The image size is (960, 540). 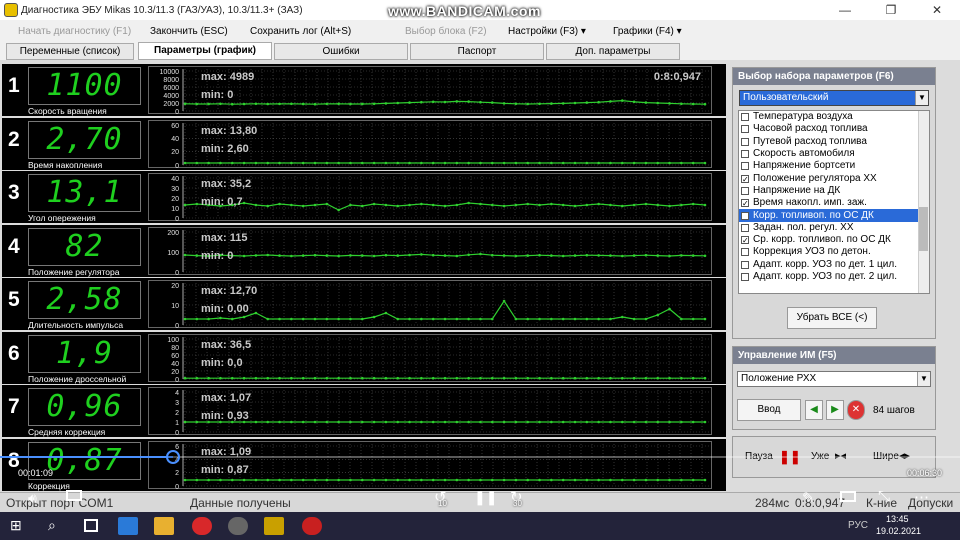 I want to click on param-checklist-item: Часовой расход топлива, so click(x=834, y=129).